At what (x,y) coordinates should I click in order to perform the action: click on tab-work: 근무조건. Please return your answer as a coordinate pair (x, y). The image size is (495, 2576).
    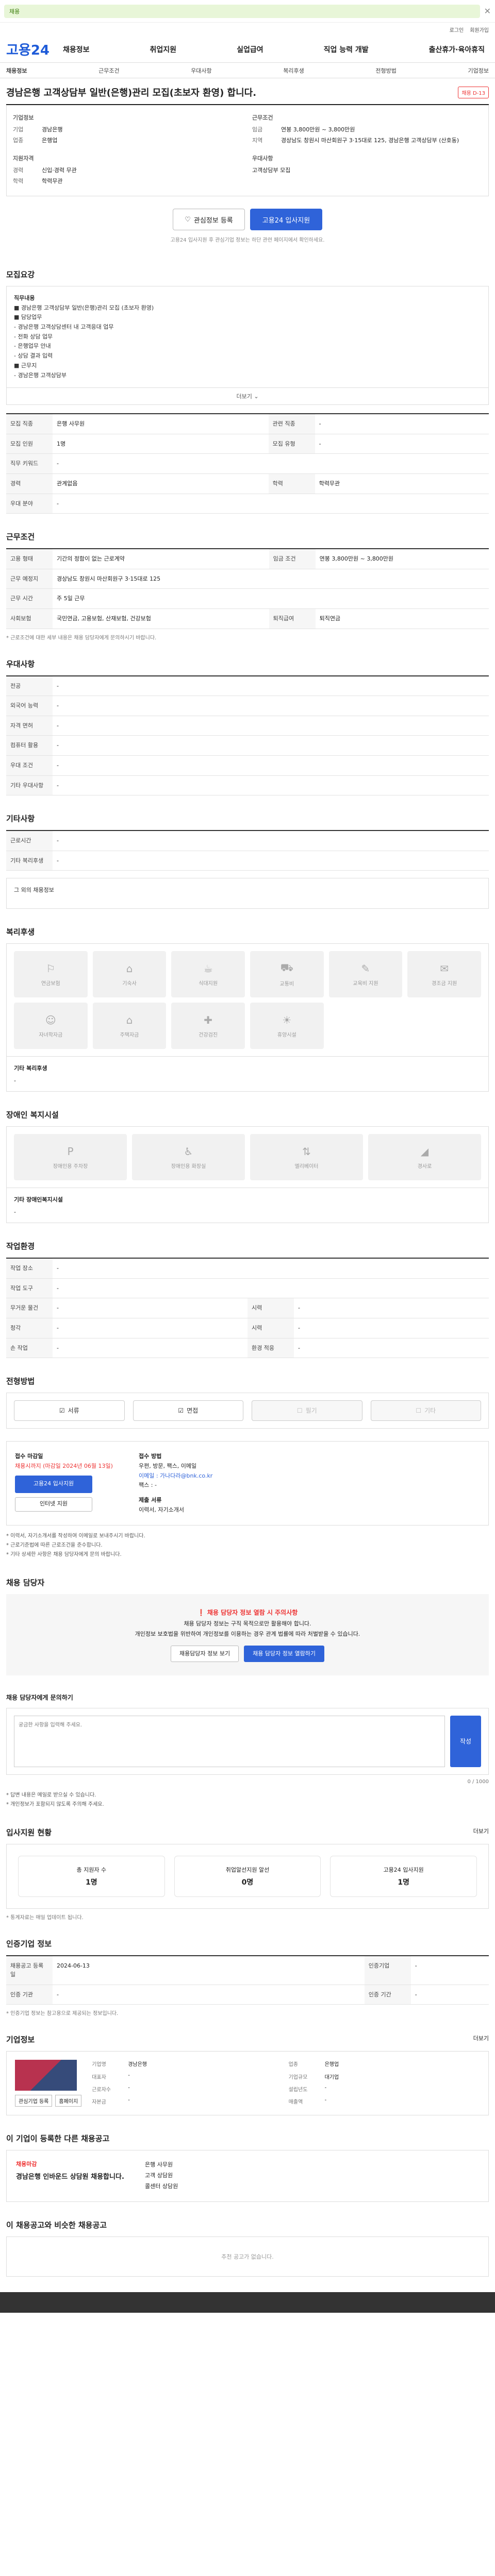
    Looking at the image, I should click on (108, 70).